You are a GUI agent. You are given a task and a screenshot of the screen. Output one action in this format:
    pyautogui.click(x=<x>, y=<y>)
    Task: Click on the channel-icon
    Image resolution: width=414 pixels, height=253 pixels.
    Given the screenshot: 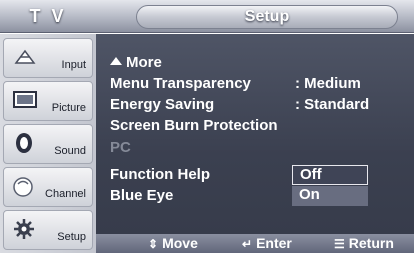 What is the action you would take?
    pyautogui.click(x=23, y=187)
    